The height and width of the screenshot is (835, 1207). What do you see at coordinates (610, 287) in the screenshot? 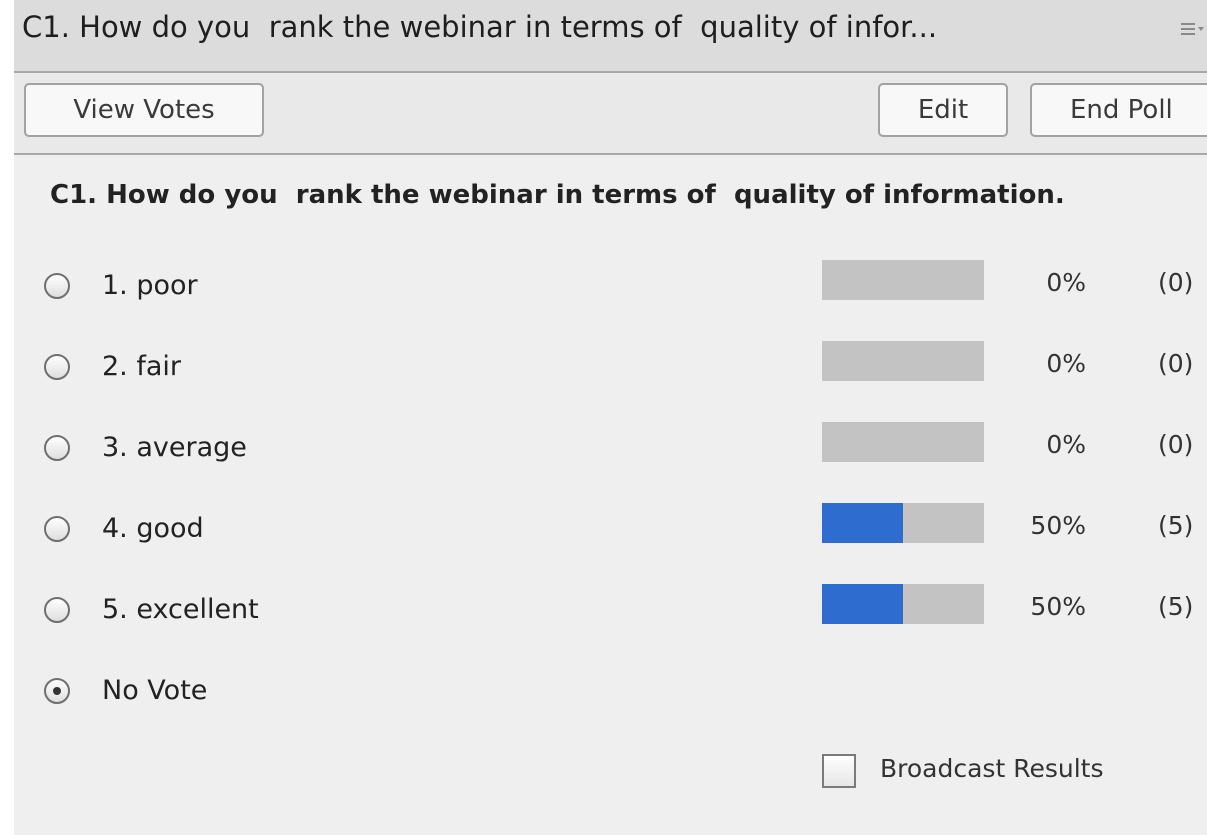
I see `answer-row-poor: 1. poor 0% (0)` at bounding box center [610, 287].